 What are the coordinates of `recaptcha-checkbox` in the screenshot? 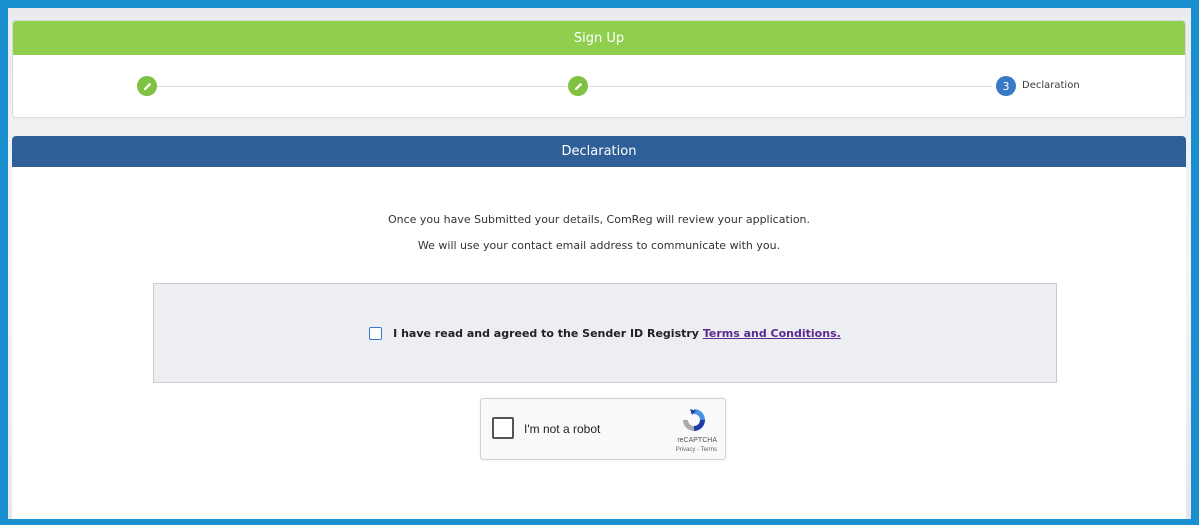 It's located at (503, 428).